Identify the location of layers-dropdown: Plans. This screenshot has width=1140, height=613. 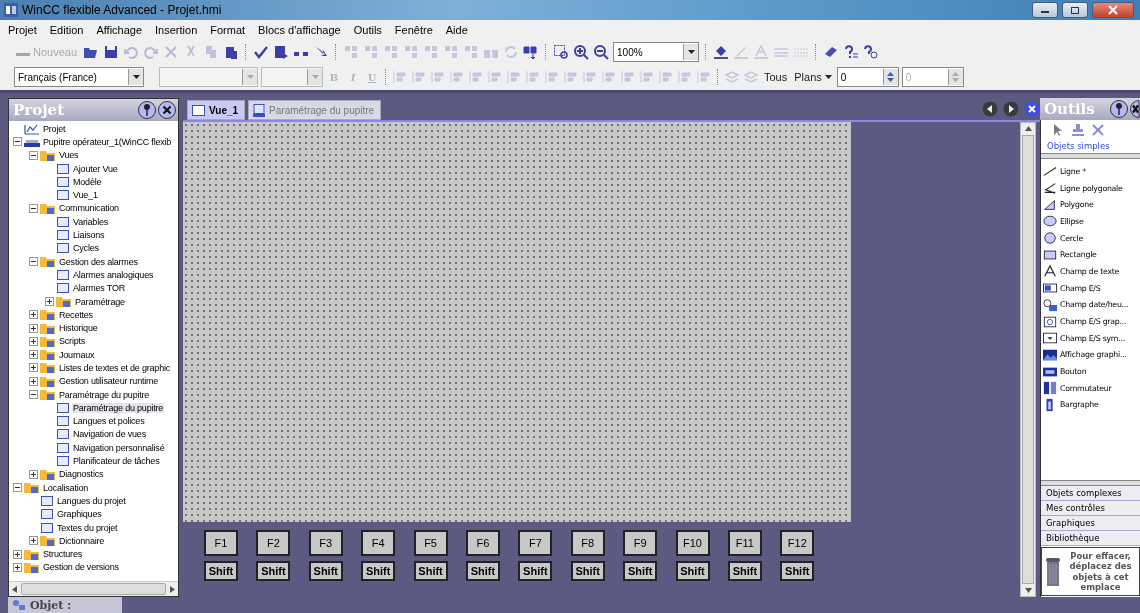
(813, 77).